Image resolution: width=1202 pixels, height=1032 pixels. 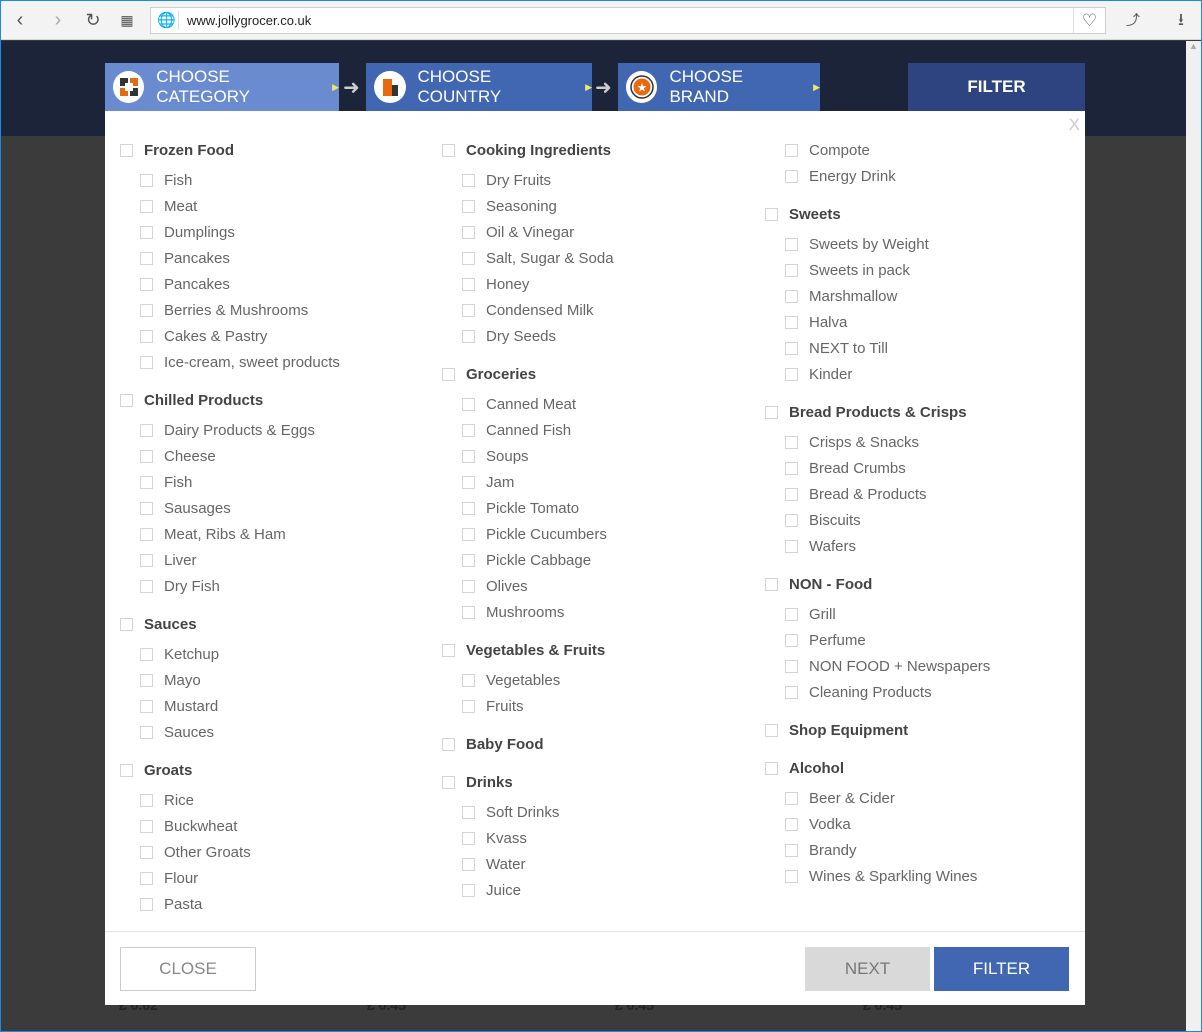 I want to click on category-checkbox: Bread Products & Crisps, so click(x=877, y=412).